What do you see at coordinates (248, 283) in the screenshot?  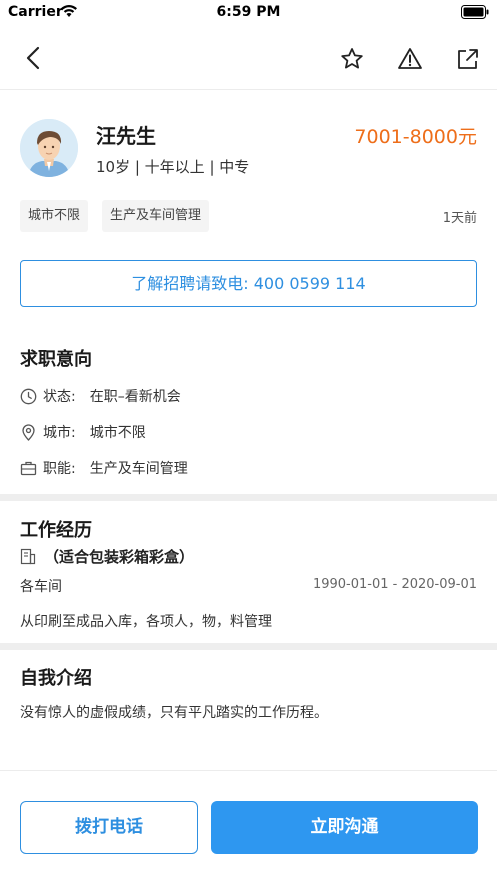 I see `hotline-button: 了解招聘请致电: 400 0599 114` at bounding box center [248, 283].